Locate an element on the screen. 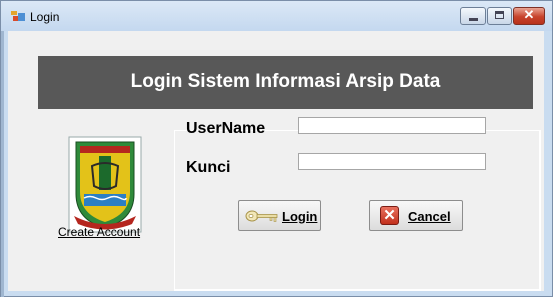 Image resolution: width=553 pixels, height=297 pixels. minimize-button is located at coordinates (473, 16).